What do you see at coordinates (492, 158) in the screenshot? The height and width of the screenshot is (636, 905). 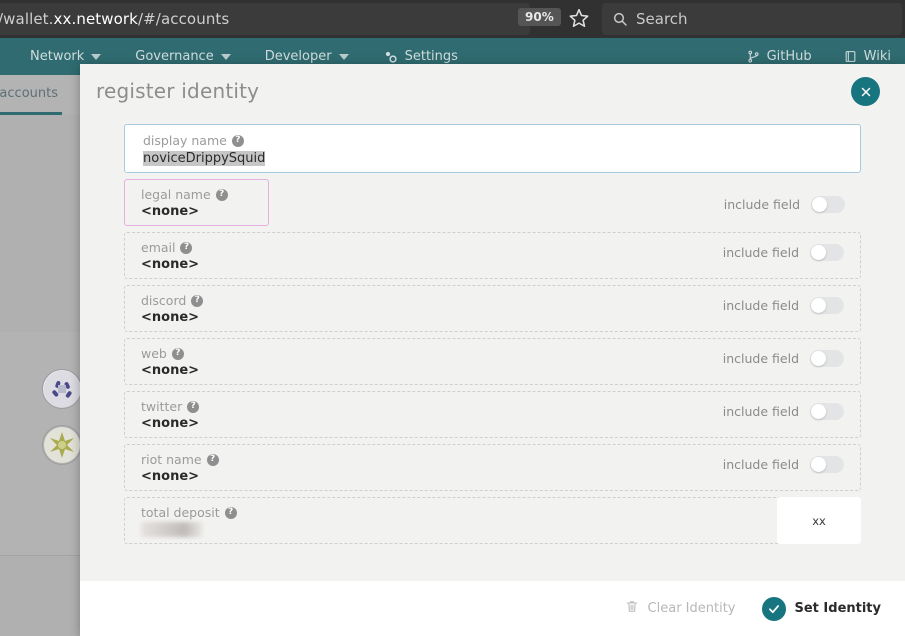 I see `display-name-value-wrap: noviceDrippySquid` at bounding box center [492, 158].